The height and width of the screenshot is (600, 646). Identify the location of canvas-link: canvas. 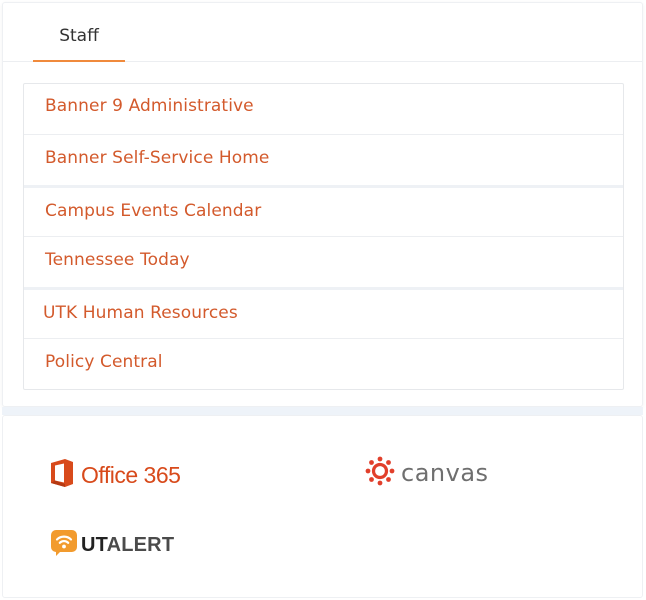
(427, 473).